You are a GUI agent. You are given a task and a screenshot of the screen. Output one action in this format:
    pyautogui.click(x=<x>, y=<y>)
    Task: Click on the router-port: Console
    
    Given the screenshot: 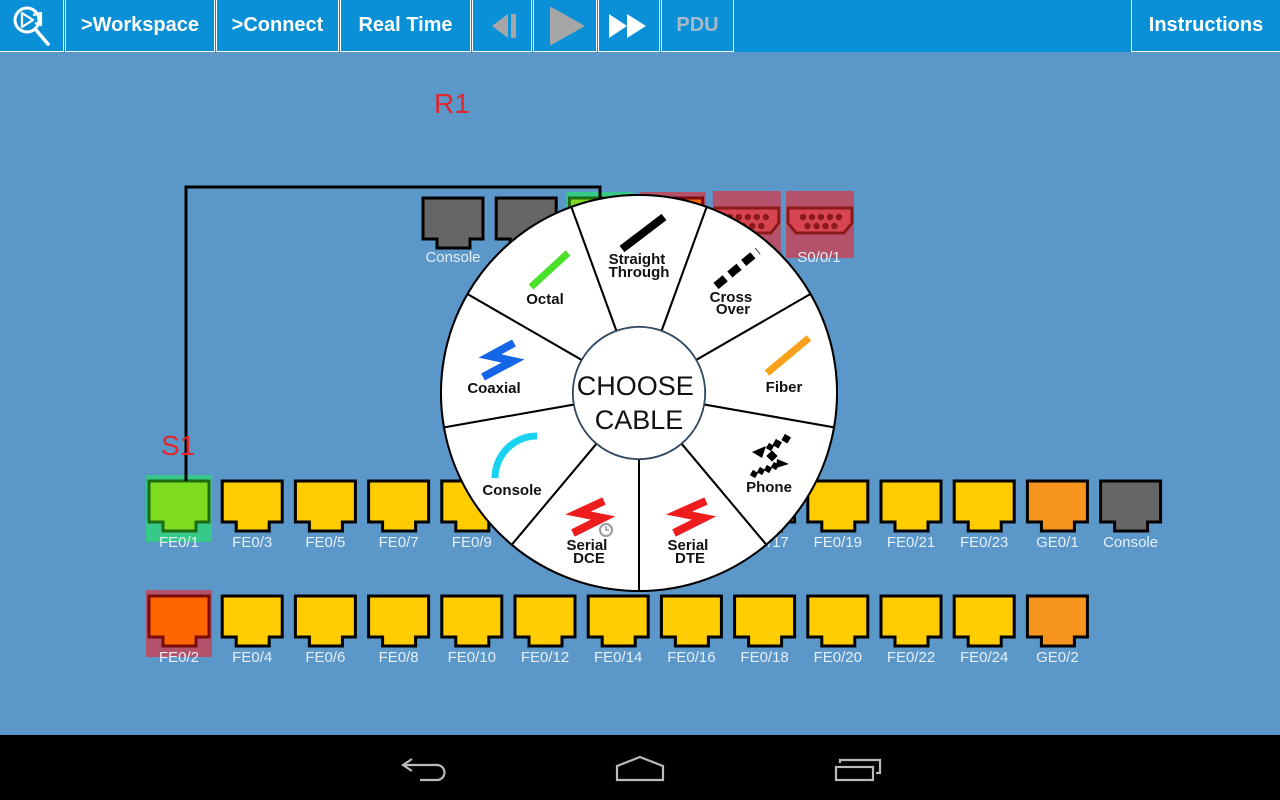 What is the action you would take?
    pyautogui.click(x=453, y=231)
    